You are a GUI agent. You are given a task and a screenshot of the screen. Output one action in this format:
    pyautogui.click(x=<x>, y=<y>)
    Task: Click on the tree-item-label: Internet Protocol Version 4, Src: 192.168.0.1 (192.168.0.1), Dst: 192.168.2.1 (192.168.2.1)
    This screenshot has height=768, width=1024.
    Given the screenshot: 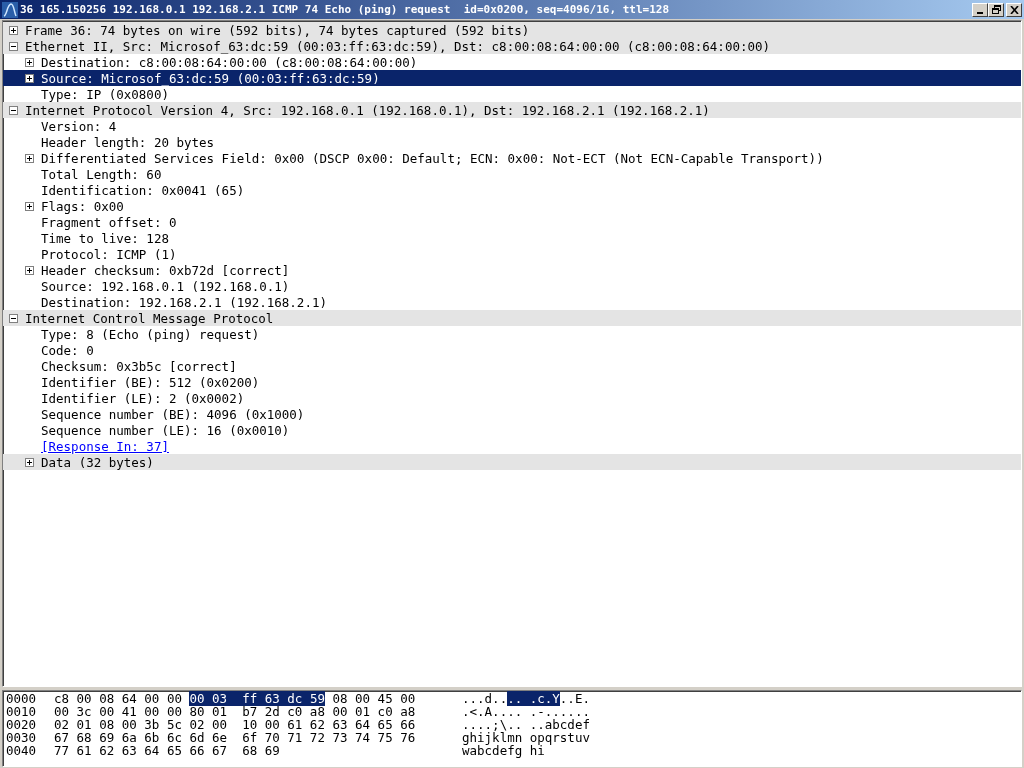 What is the action you would take?
    pyautogui.click(x=367, y=110)
    